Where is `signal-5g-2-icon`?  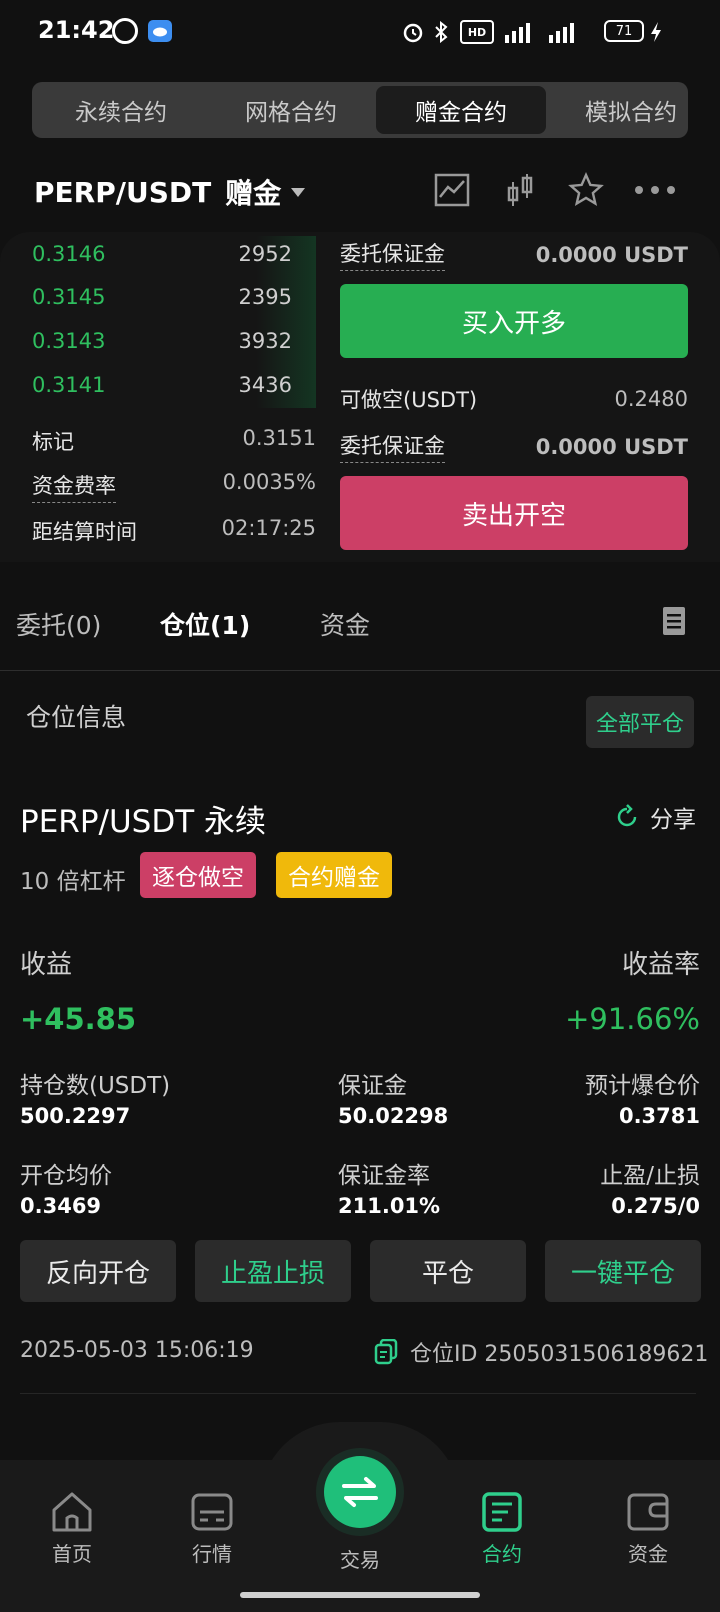 signal-5g-2-icon is located at coordinates (559, 32).